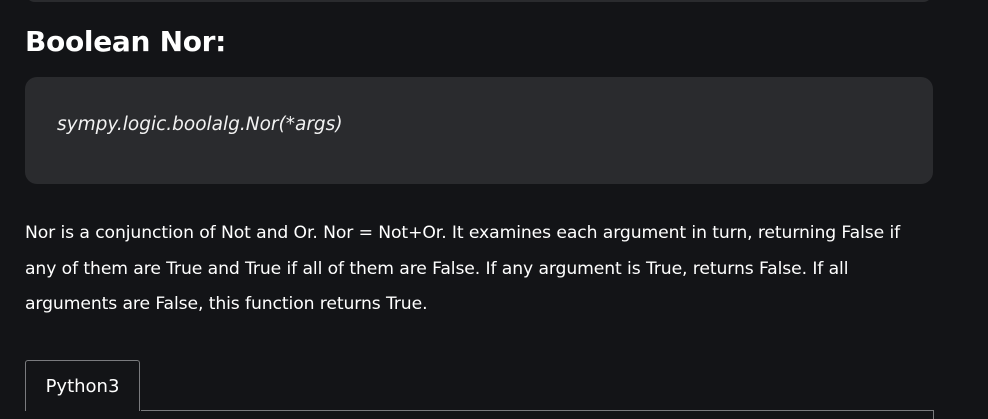  What do you see at coordinates (537, 410) in the screenshot?
I see `tab-divider` at bounding box center [537, 410].